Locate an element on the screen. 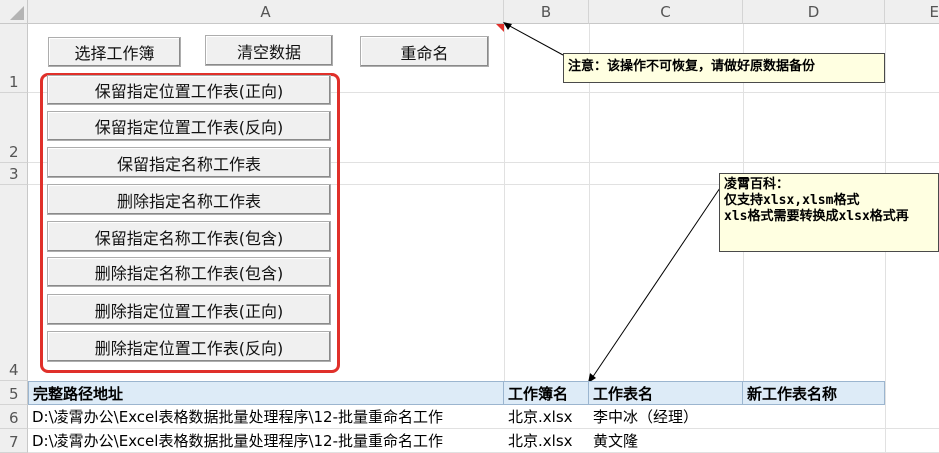 The width and height of the screenshot is (939, 453). warning-note-arrow is located at coordinates (534, 39).